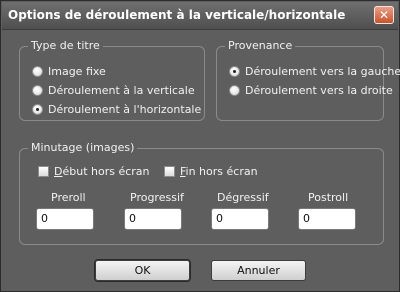 This screenshot has width=400, height=292. Describe the element at coordinates (322, 71) in the screenshot. I see `radio-roll-left-label: Déroulement vers la gauche` at that location.